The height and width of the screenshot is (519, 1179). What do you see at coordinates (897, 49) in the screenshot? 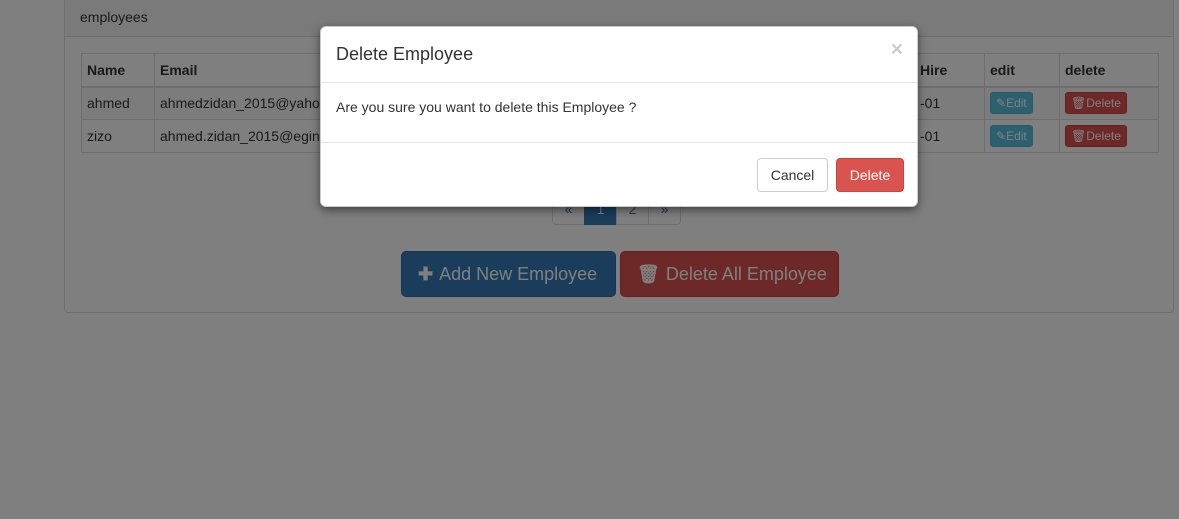
I see `close-icon: ×` at bounding box center [897, 49].